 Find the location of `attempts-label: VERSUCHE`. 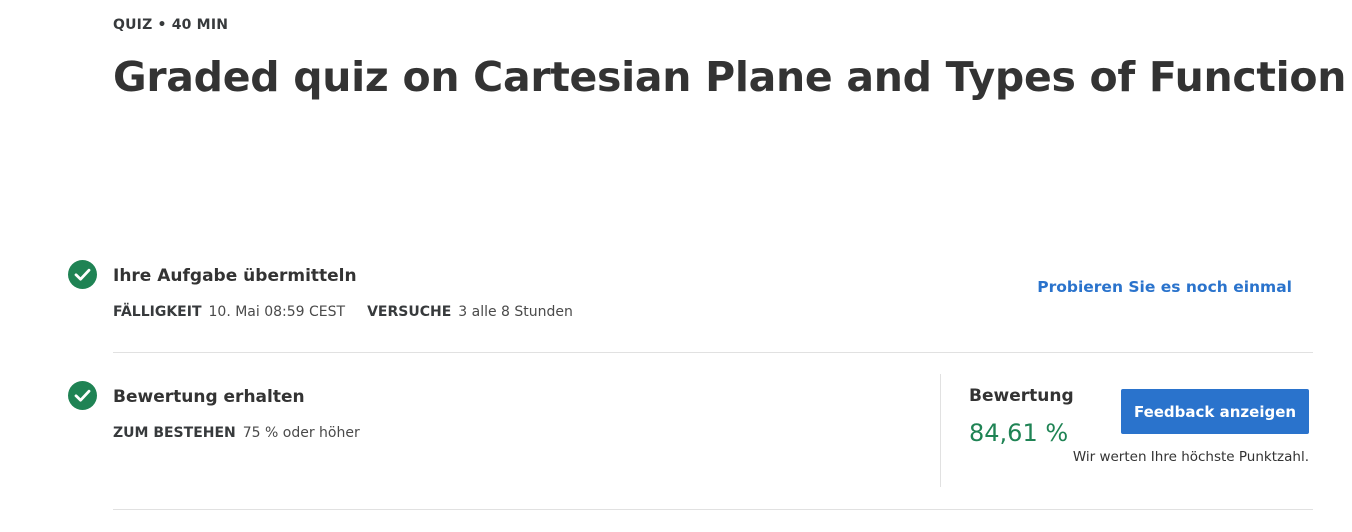

attempts-label: VERSUCHE is located at coordinates (409, 312).